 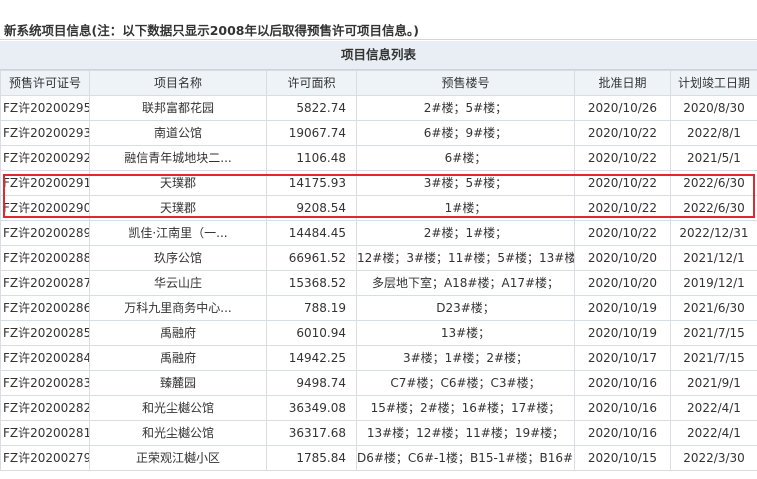 I want to click on cell-project-name: 玖序公馆, so click(x=178, y=258).